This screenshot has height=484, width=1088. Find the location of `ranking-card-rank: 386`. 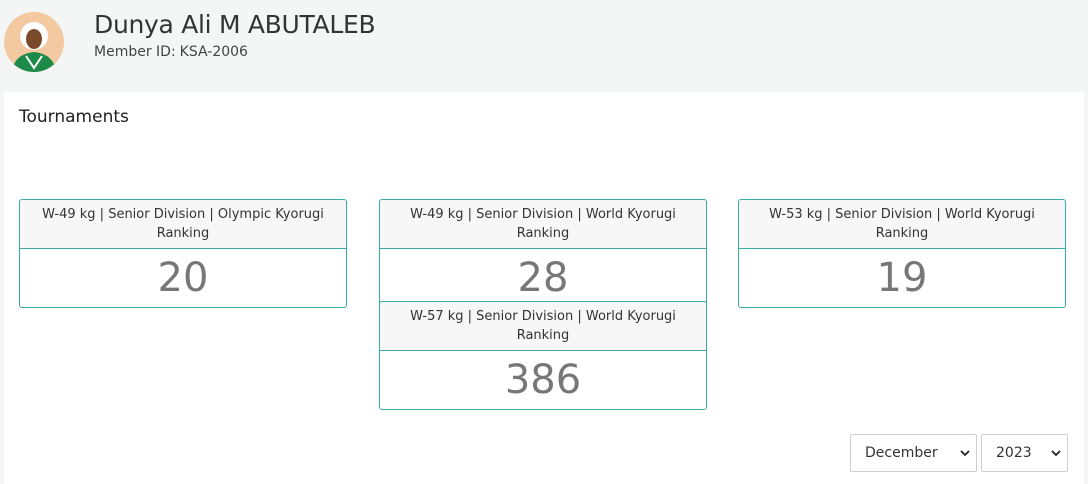

ranking-card-rank: 386 is located at coordinates (543, 380).